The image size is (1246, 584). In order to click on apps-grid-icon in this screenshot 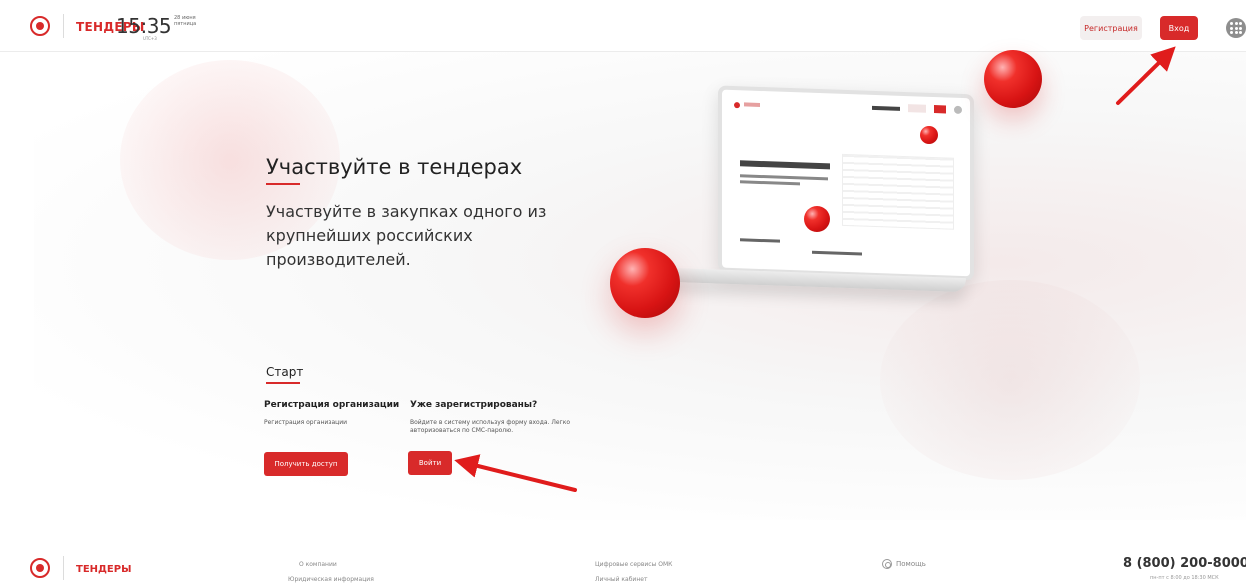, I will do `click(1236, 28)`.